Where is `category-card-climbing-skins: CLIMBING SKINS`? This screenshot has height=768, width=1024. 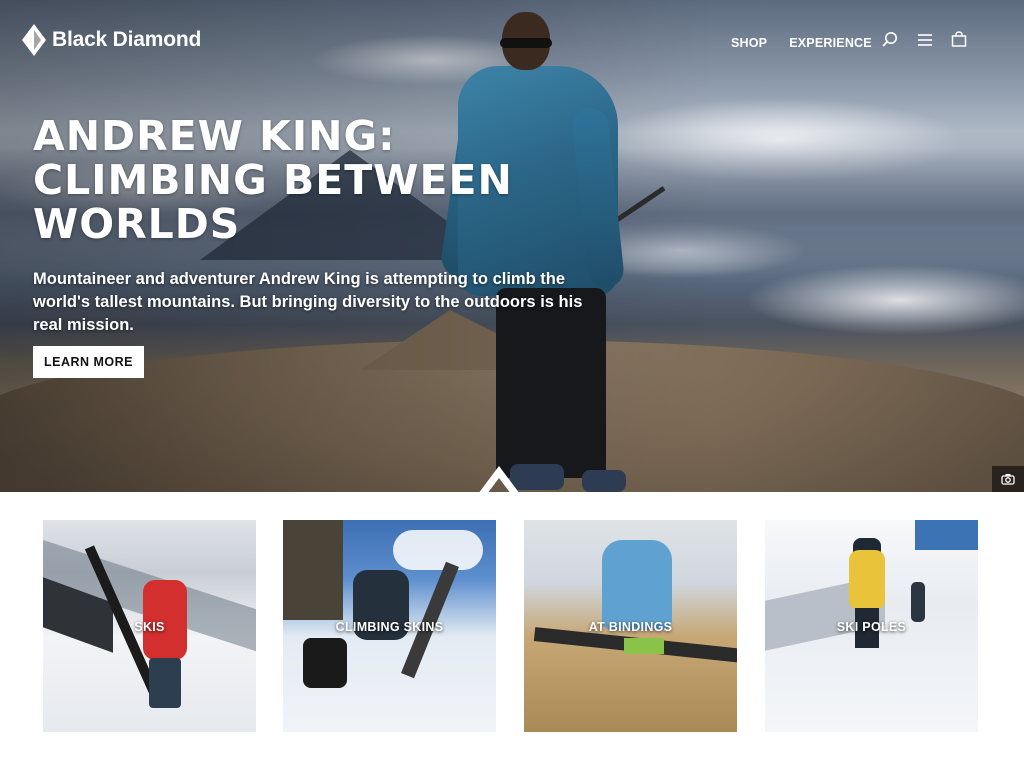 category-card-climbing-skins: CLIMBING SKINS is located at coordinates (389, 626).